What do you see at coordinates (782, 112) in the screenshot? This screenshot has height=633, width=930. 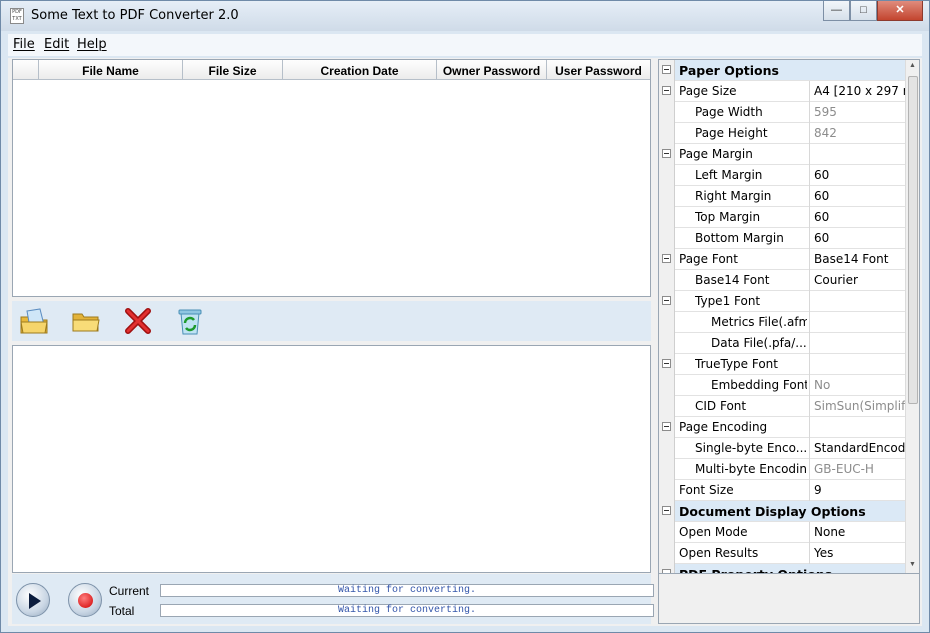 I see `property-row: Page Width 595` at bounding box center [782, 112].